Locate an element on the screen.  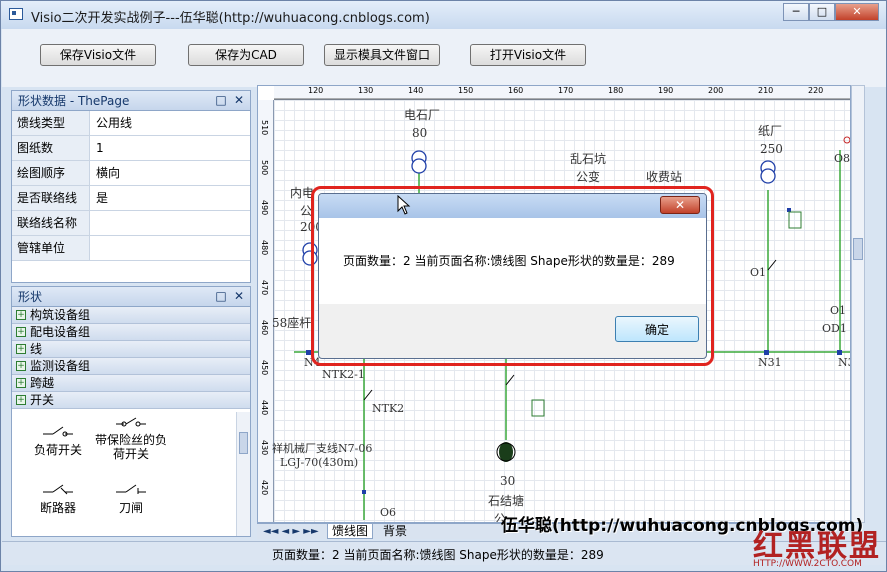
stencil-label: 刀闸 is located at coordinates (130, 508).